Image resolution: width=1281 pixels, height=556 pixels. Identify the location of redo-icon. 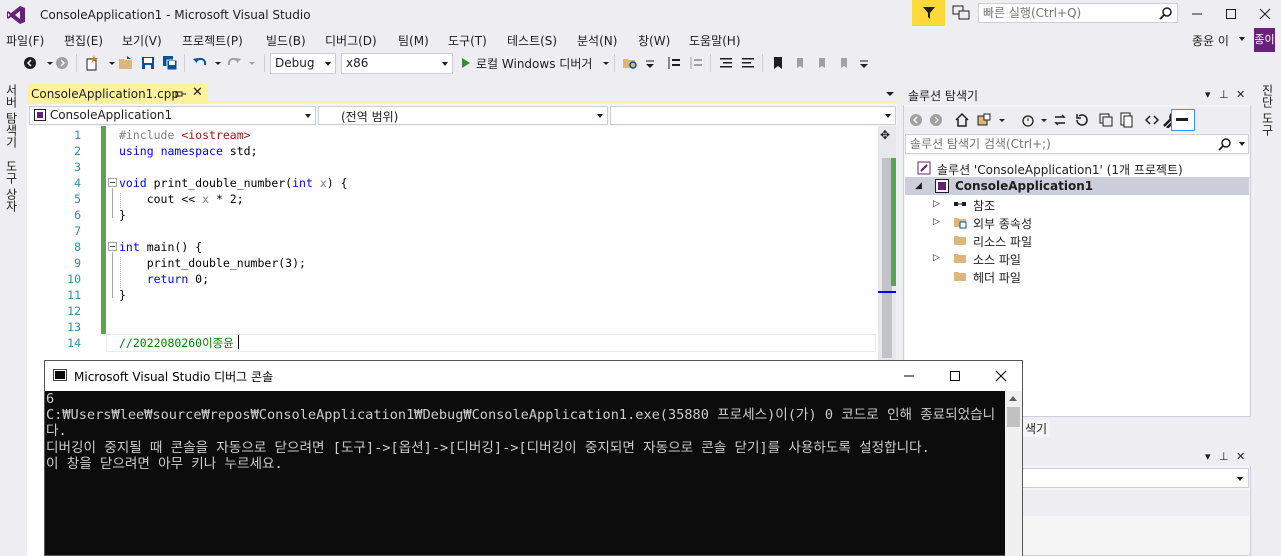
(234, 63).